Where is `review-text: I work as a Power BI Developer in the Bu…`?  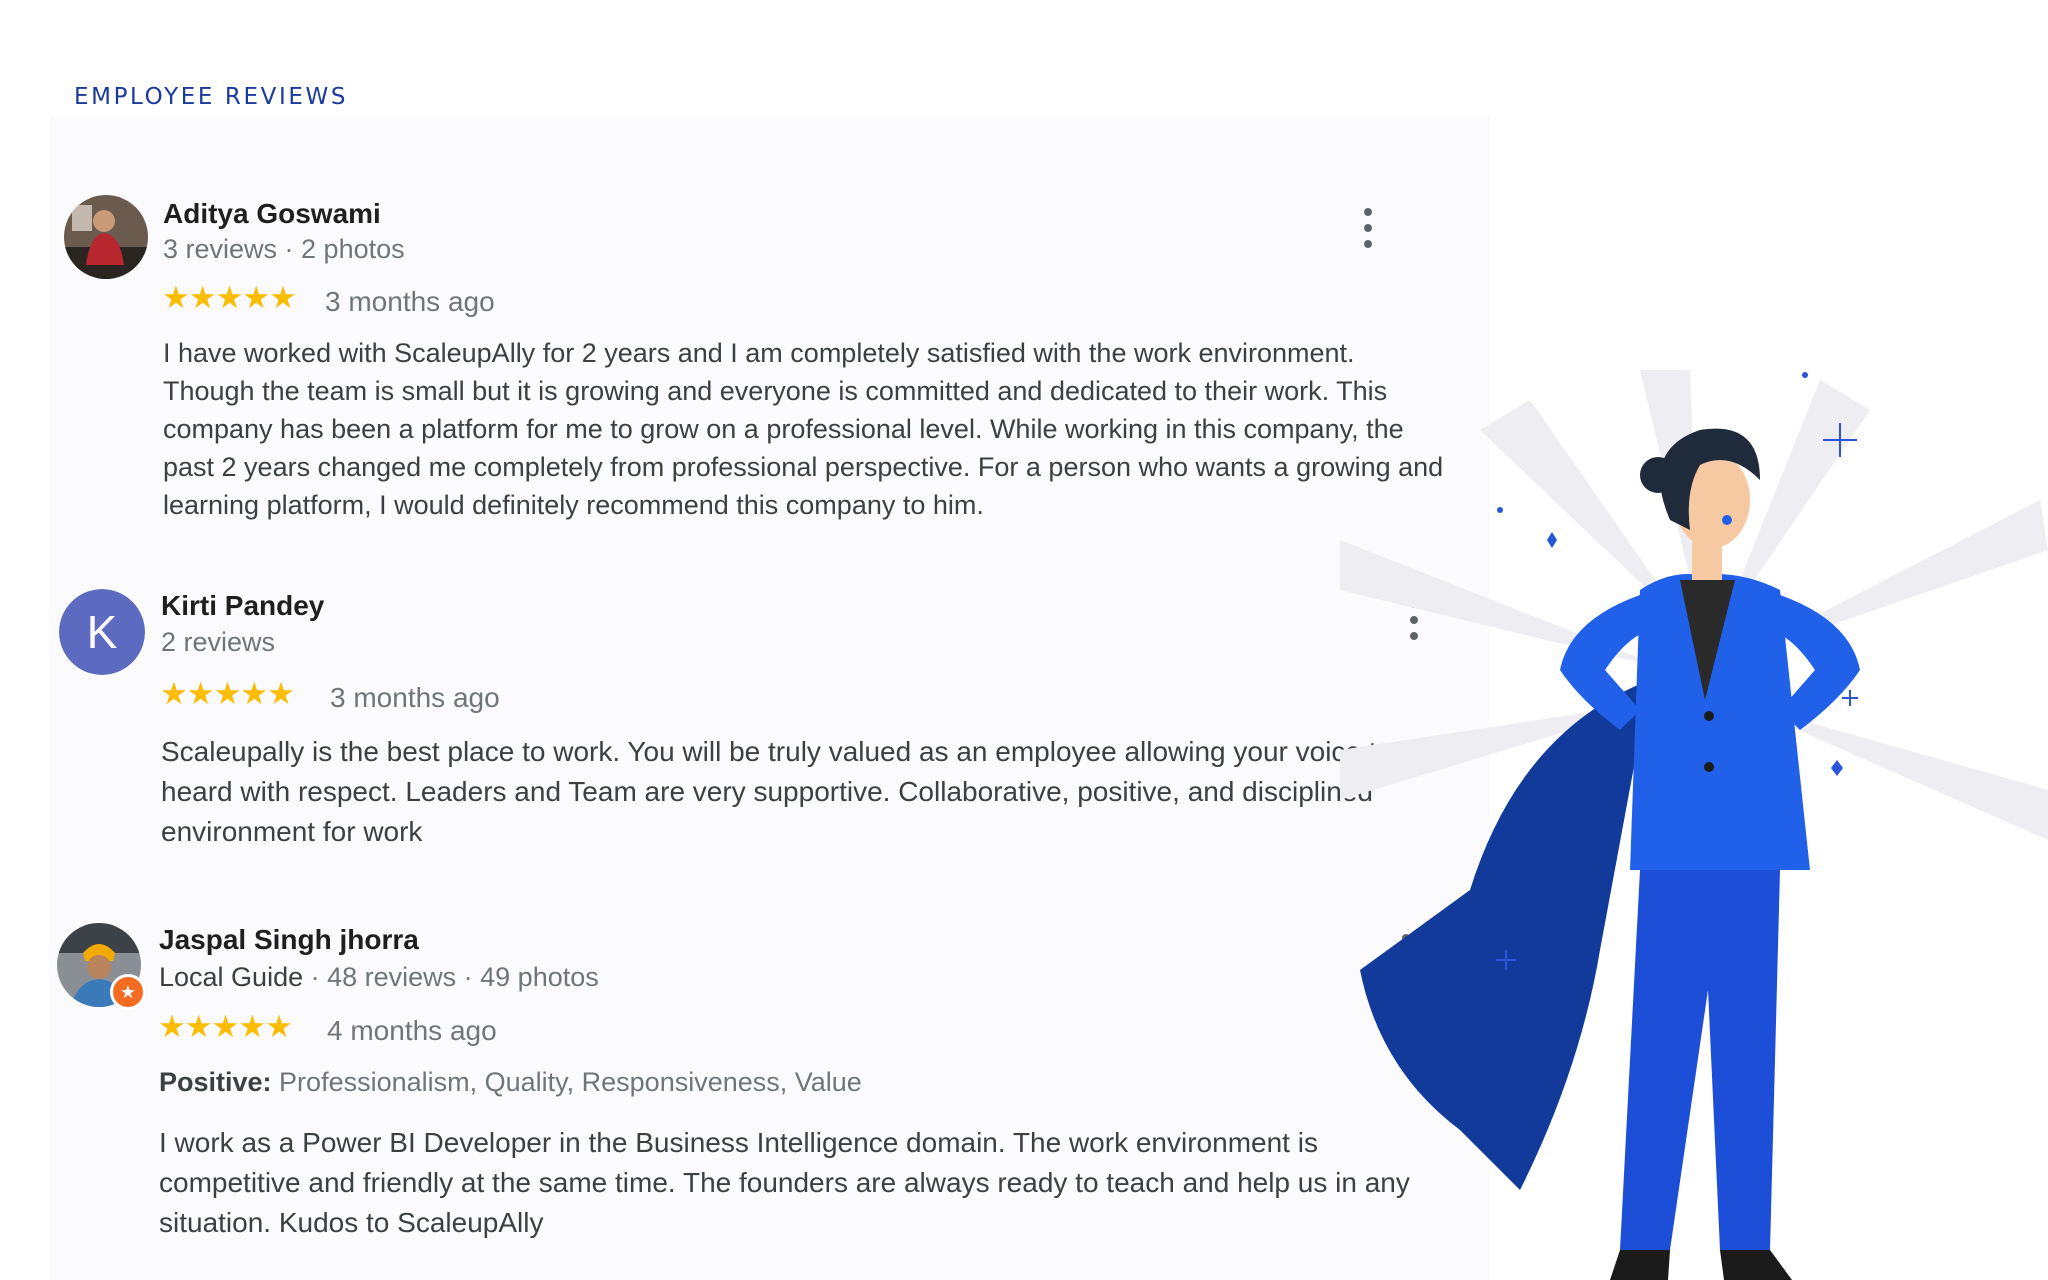
review-text: I work as a Power BI Developer in the Bu… is located at coordinates (784, 1182).